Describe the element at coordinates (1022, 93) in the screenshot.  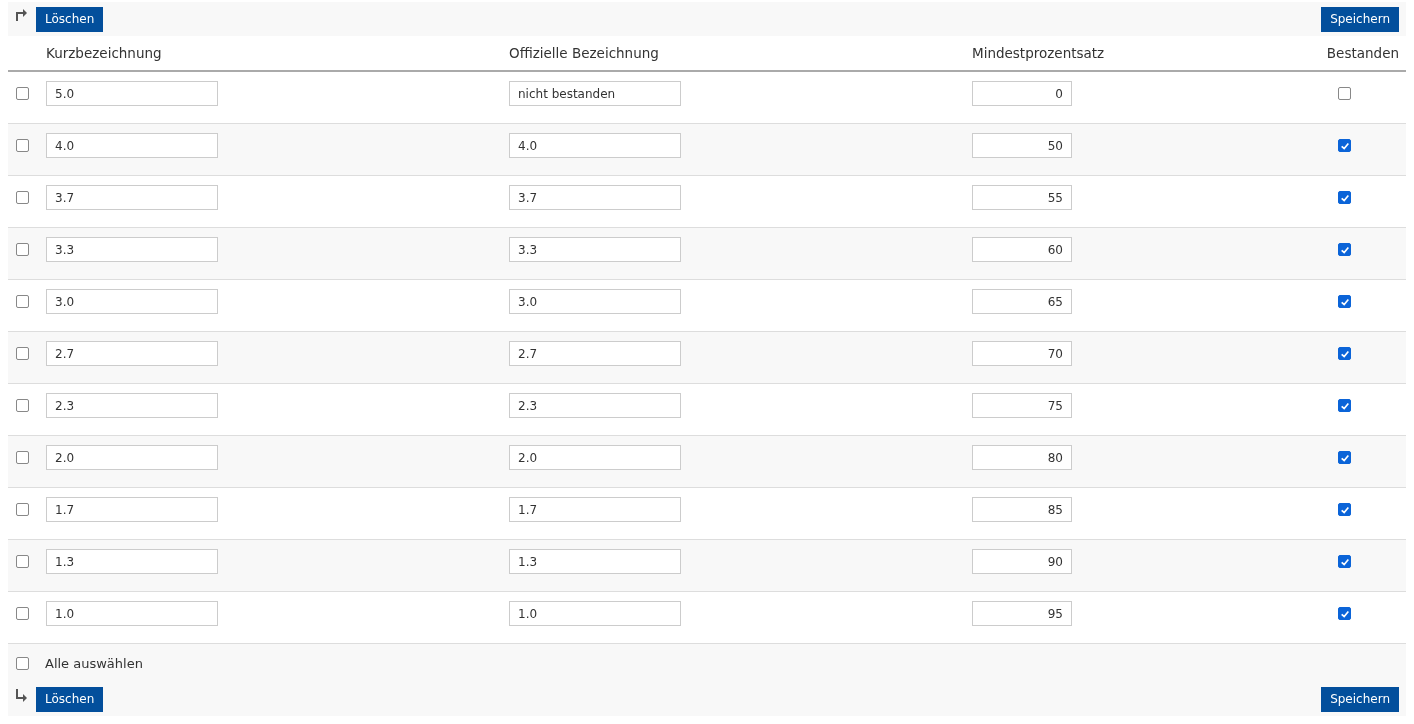
I see `min-percent-field: 0` at that location.